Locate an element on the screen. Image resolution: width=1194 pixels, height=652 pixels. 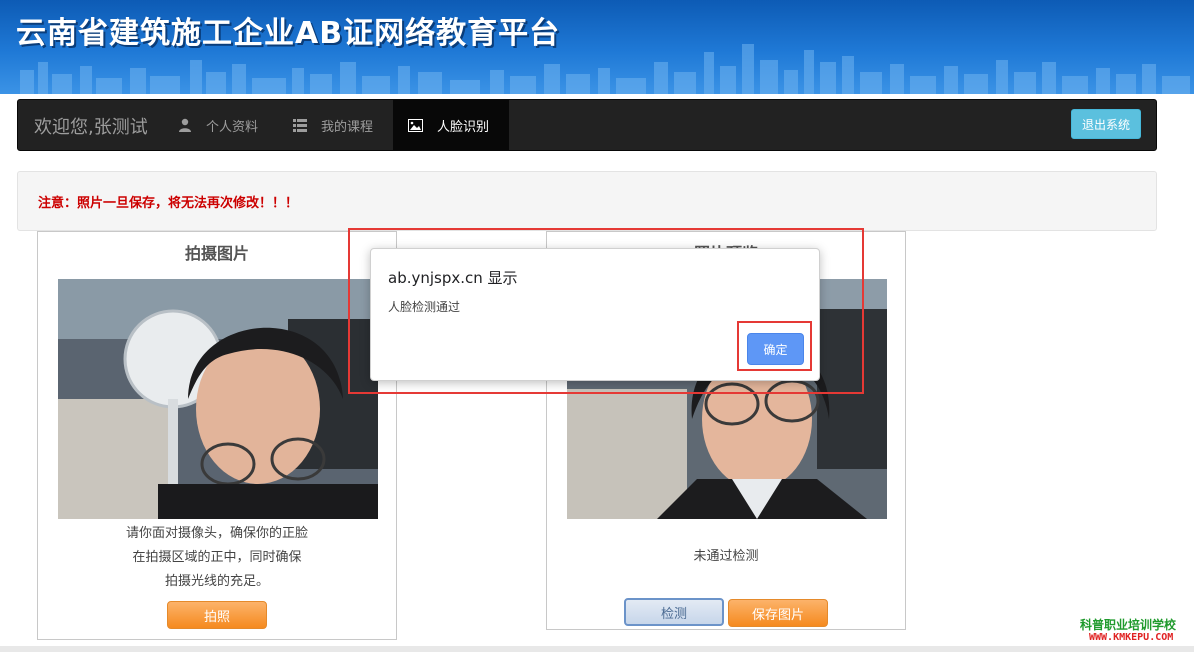
capture-instructions: 请你面对摄像头，确保你的正脸 在拍摄区域的正中，同时确保 拍摄光线的充足。 is located at coordinates (217, 558).